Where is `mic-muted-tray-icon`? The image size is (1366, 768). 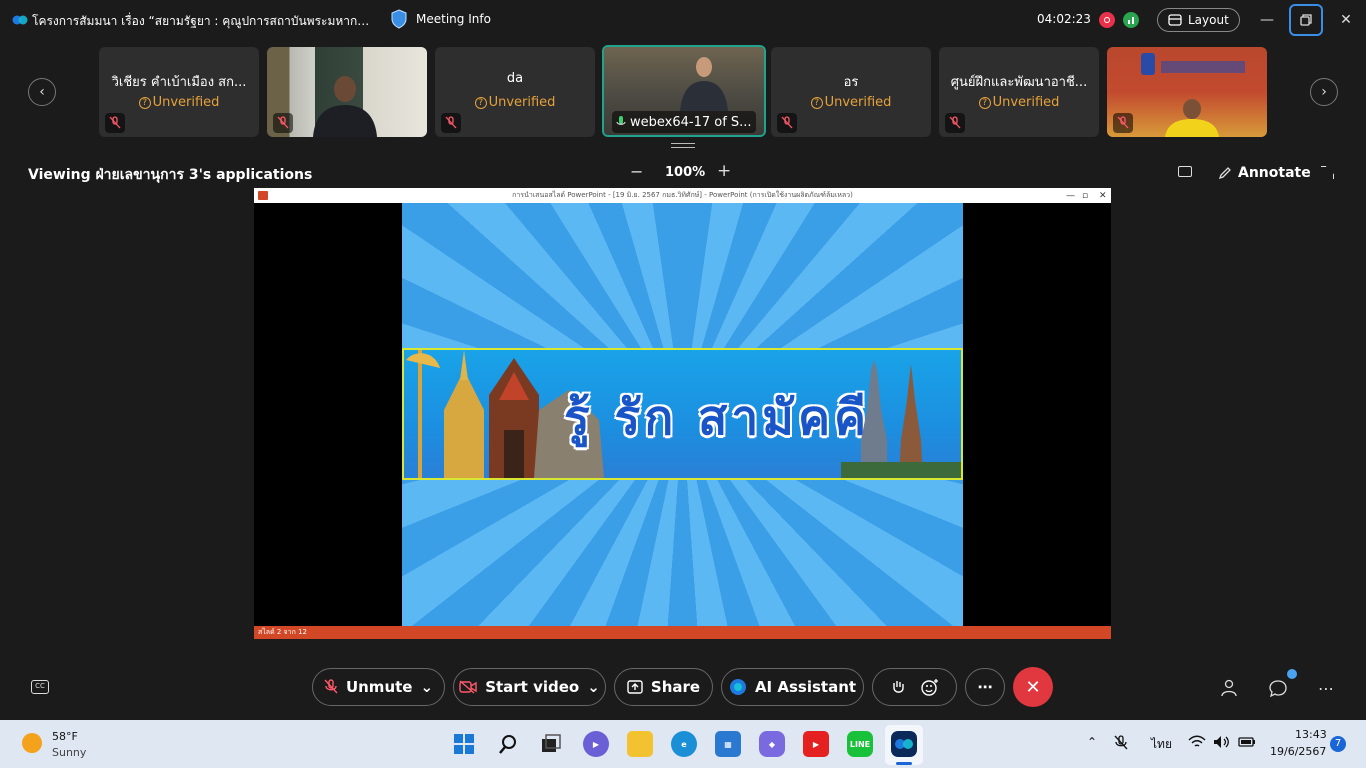 mic-muted-tray-icon is located at coordinates (1121, 744).